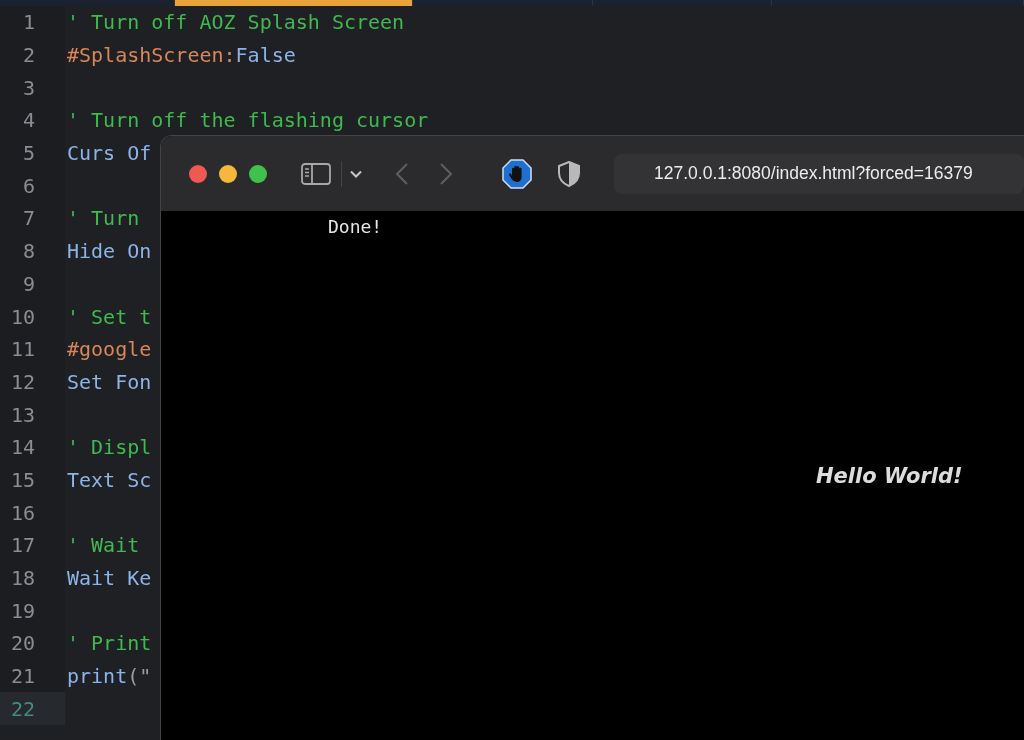  Describe the element at coordinates (32, 709) in the screenshot. I see `line-number: 22` at that location.